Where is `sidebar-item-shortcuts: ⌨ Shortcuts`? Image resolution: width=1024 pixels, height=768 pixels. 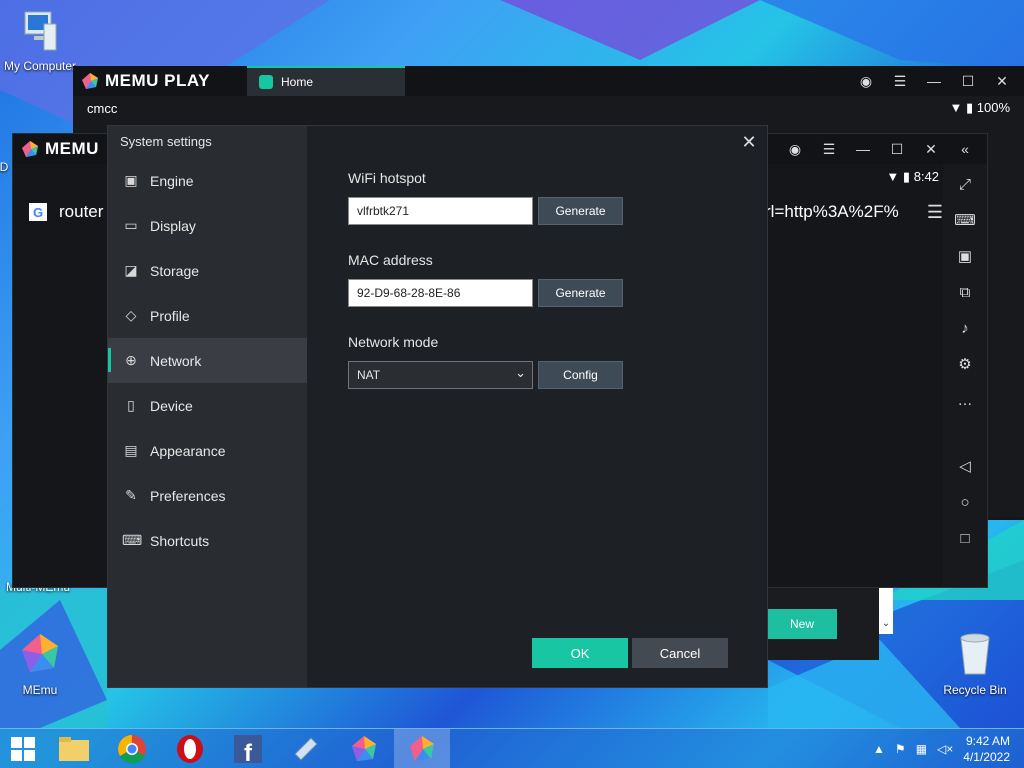
sidebar-item-shortcuts: ⌨ Shortcuts is located at coordinates (207, 540).